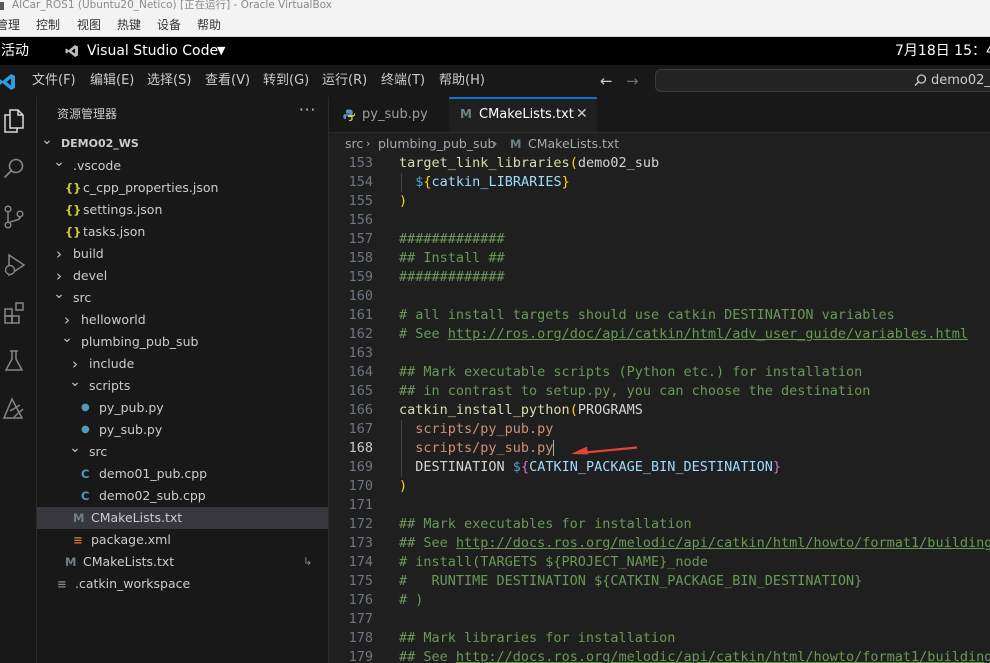  I want to click on code-token: catkin_install_python, so click(484, 410).